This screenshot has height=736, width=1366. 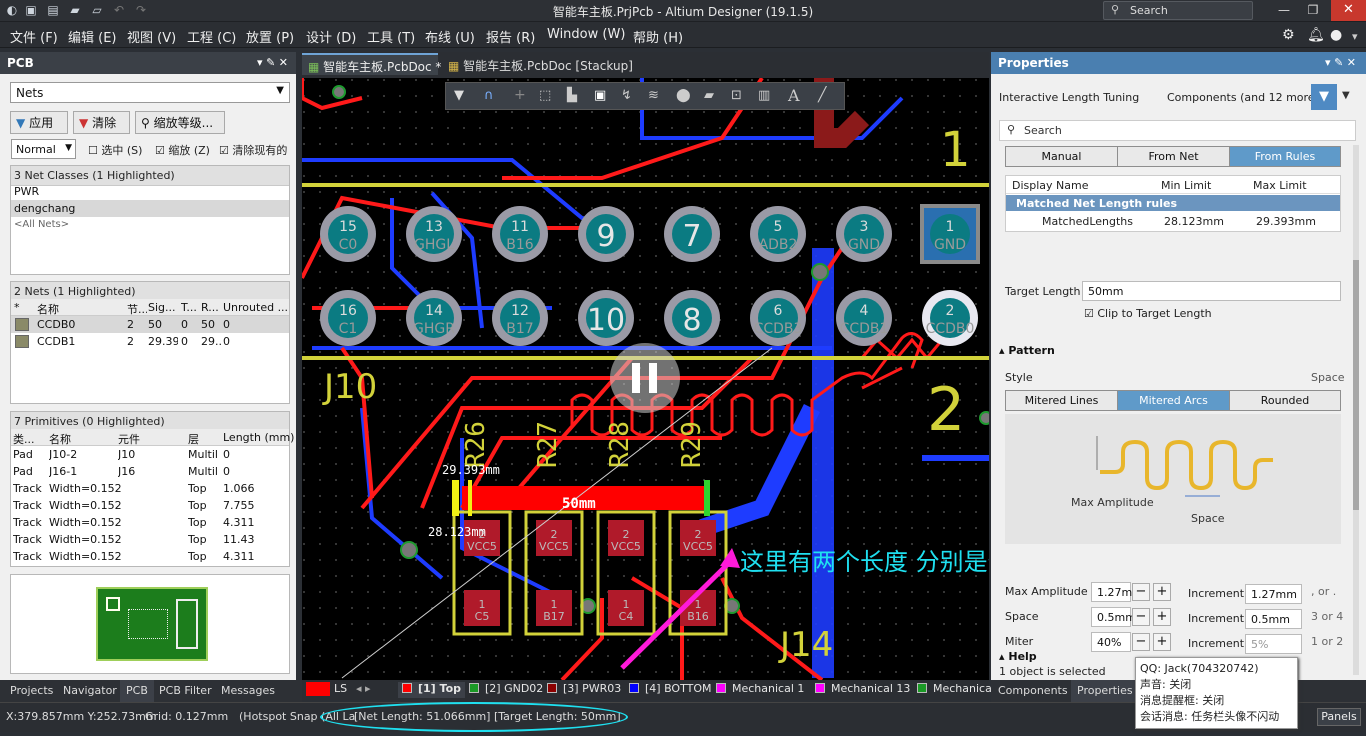 What do you see at coordinates (151, 36) in the screenshot?
I see `menu-view: 视图 (V)` at bounding box center [151, 36].